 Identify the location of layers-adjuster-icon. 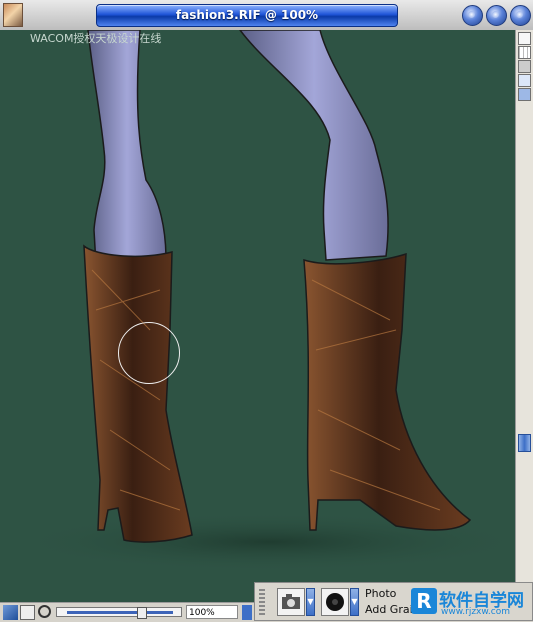
(10, 612).